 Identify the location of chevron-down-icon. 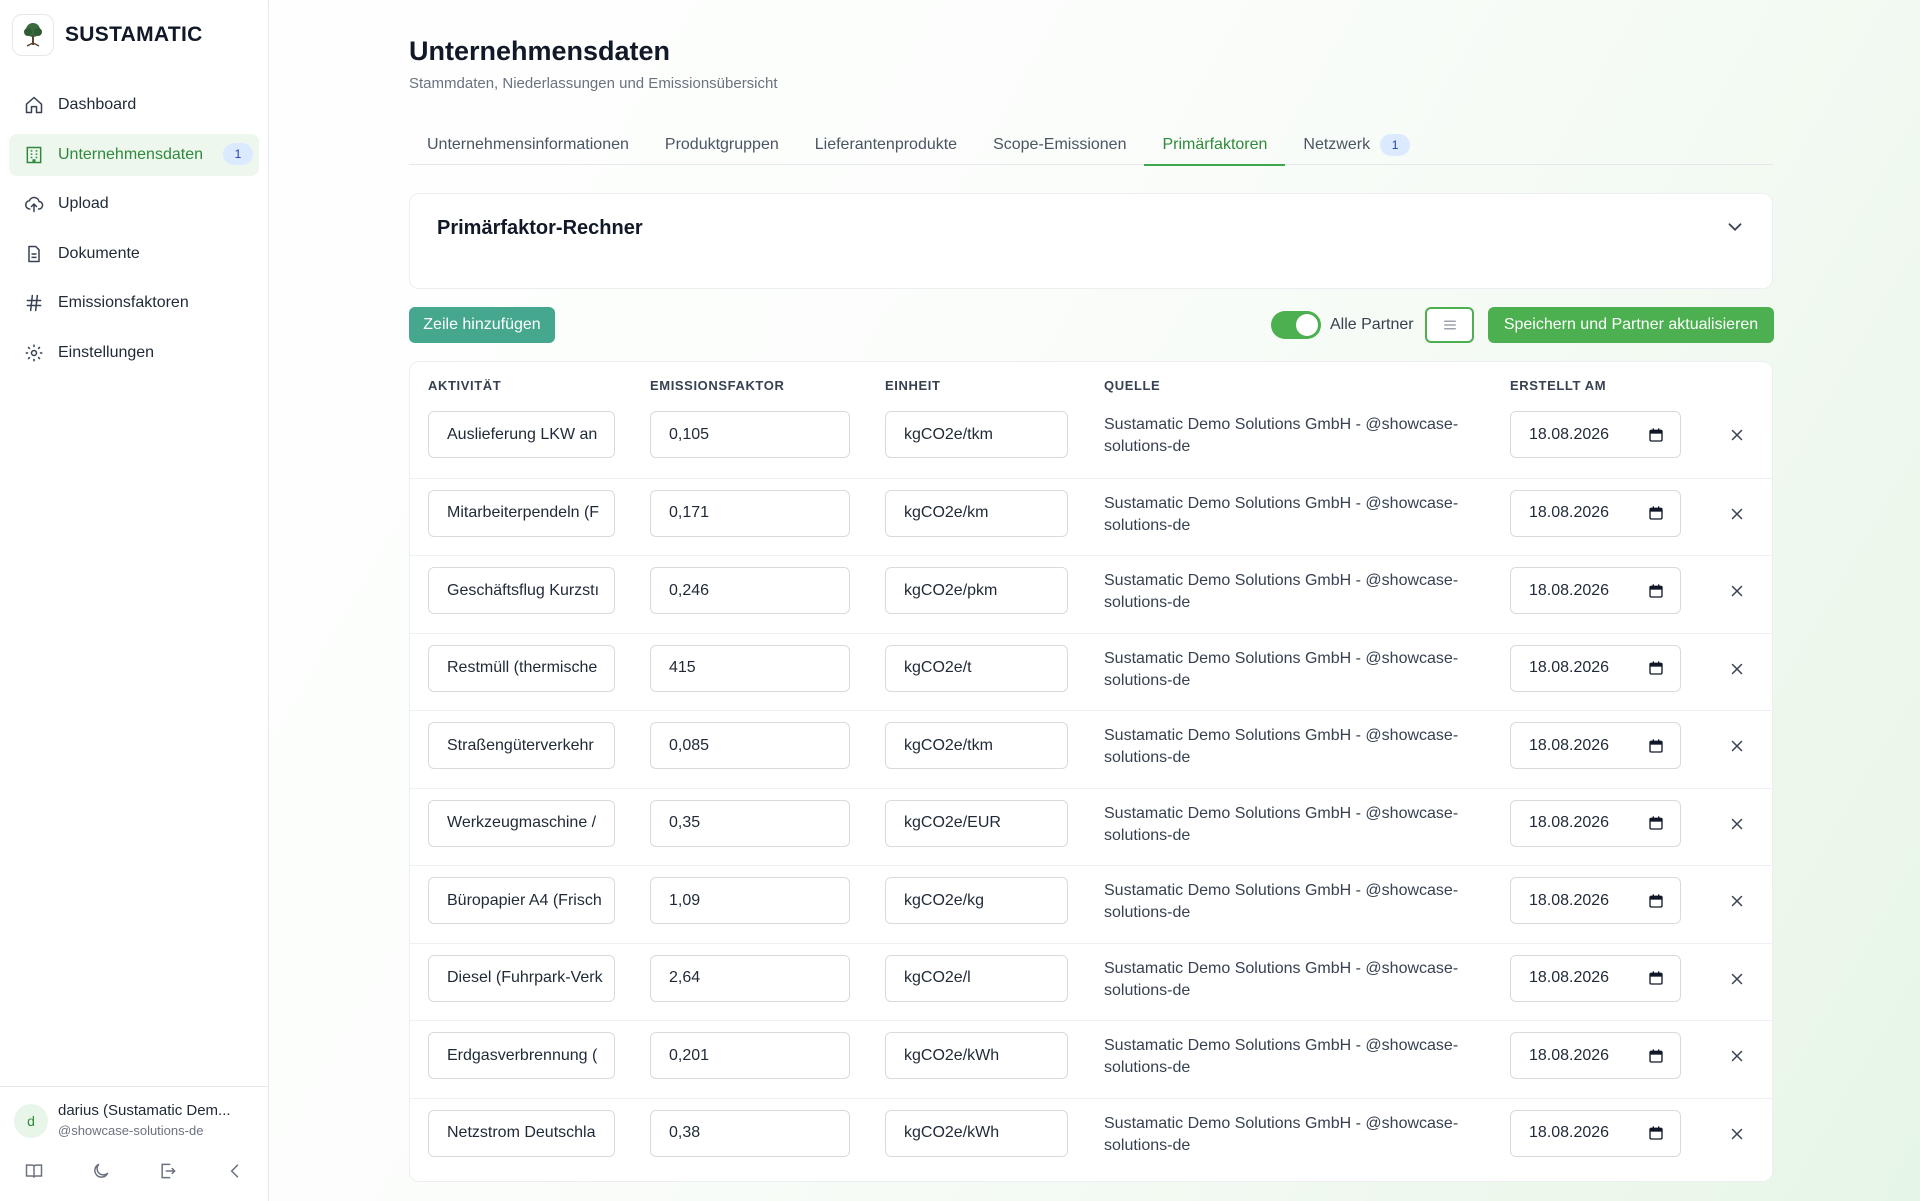
(1735, 227).